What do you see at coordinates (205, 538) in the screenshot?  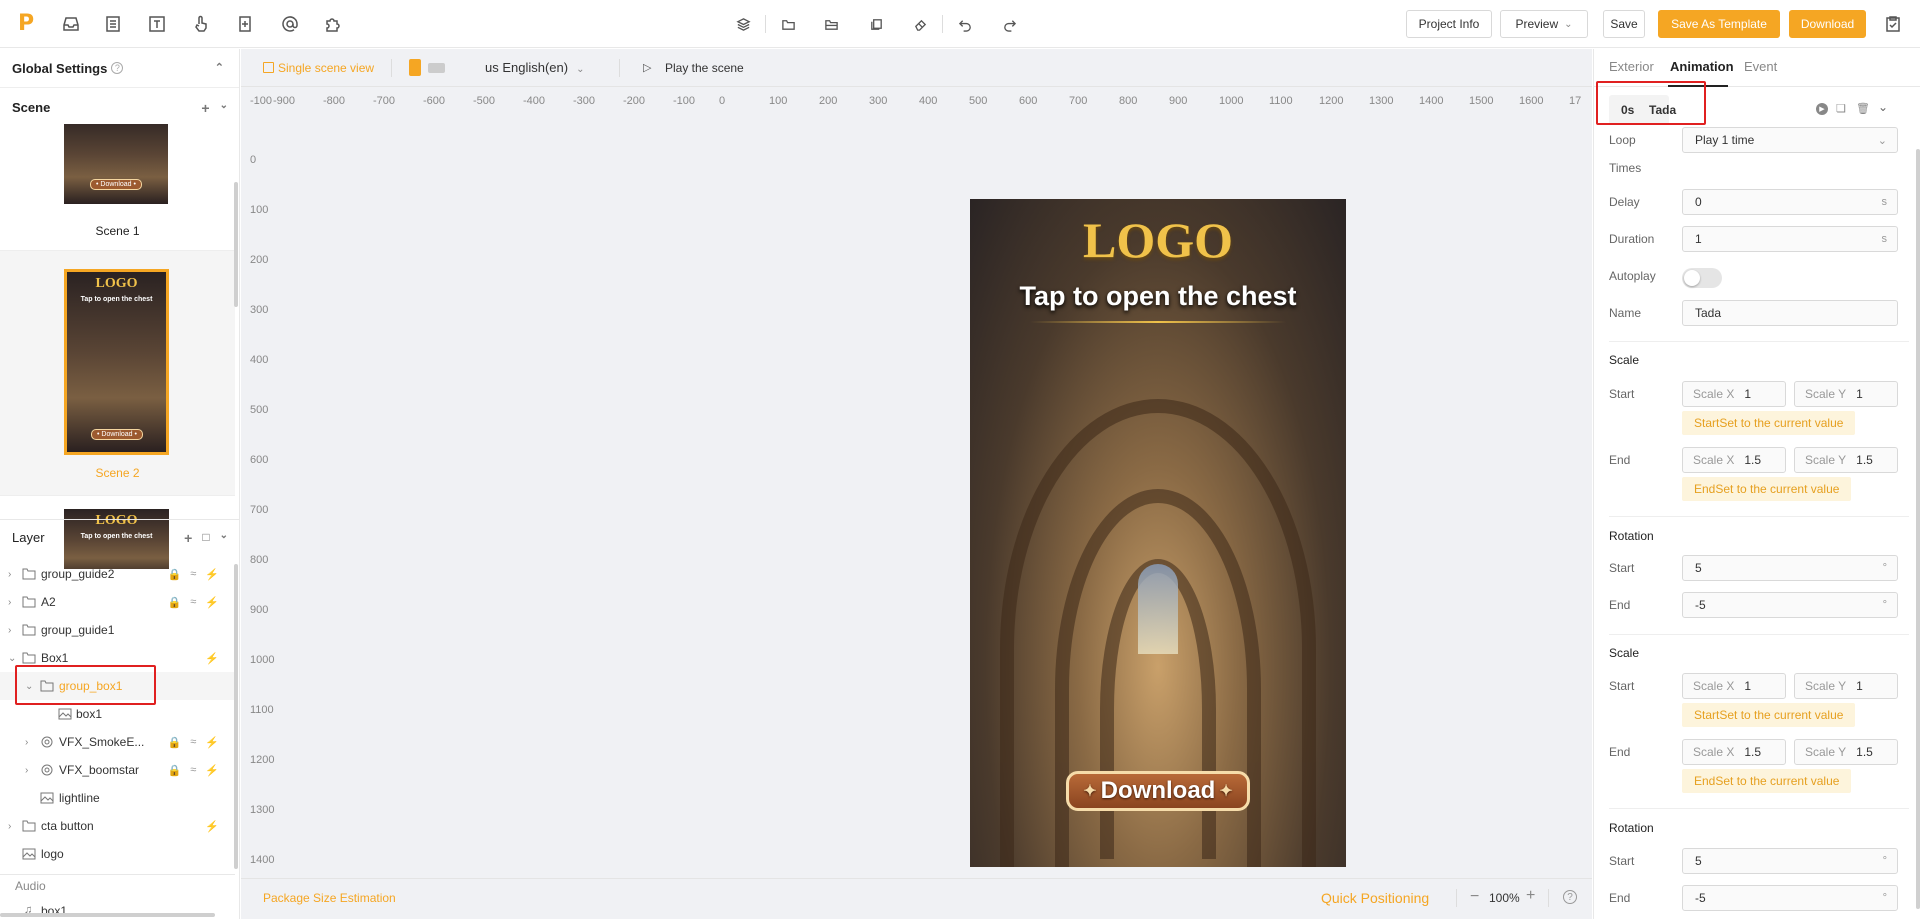 I see `folder-add-icon: □` at bounding box center [205, 538].